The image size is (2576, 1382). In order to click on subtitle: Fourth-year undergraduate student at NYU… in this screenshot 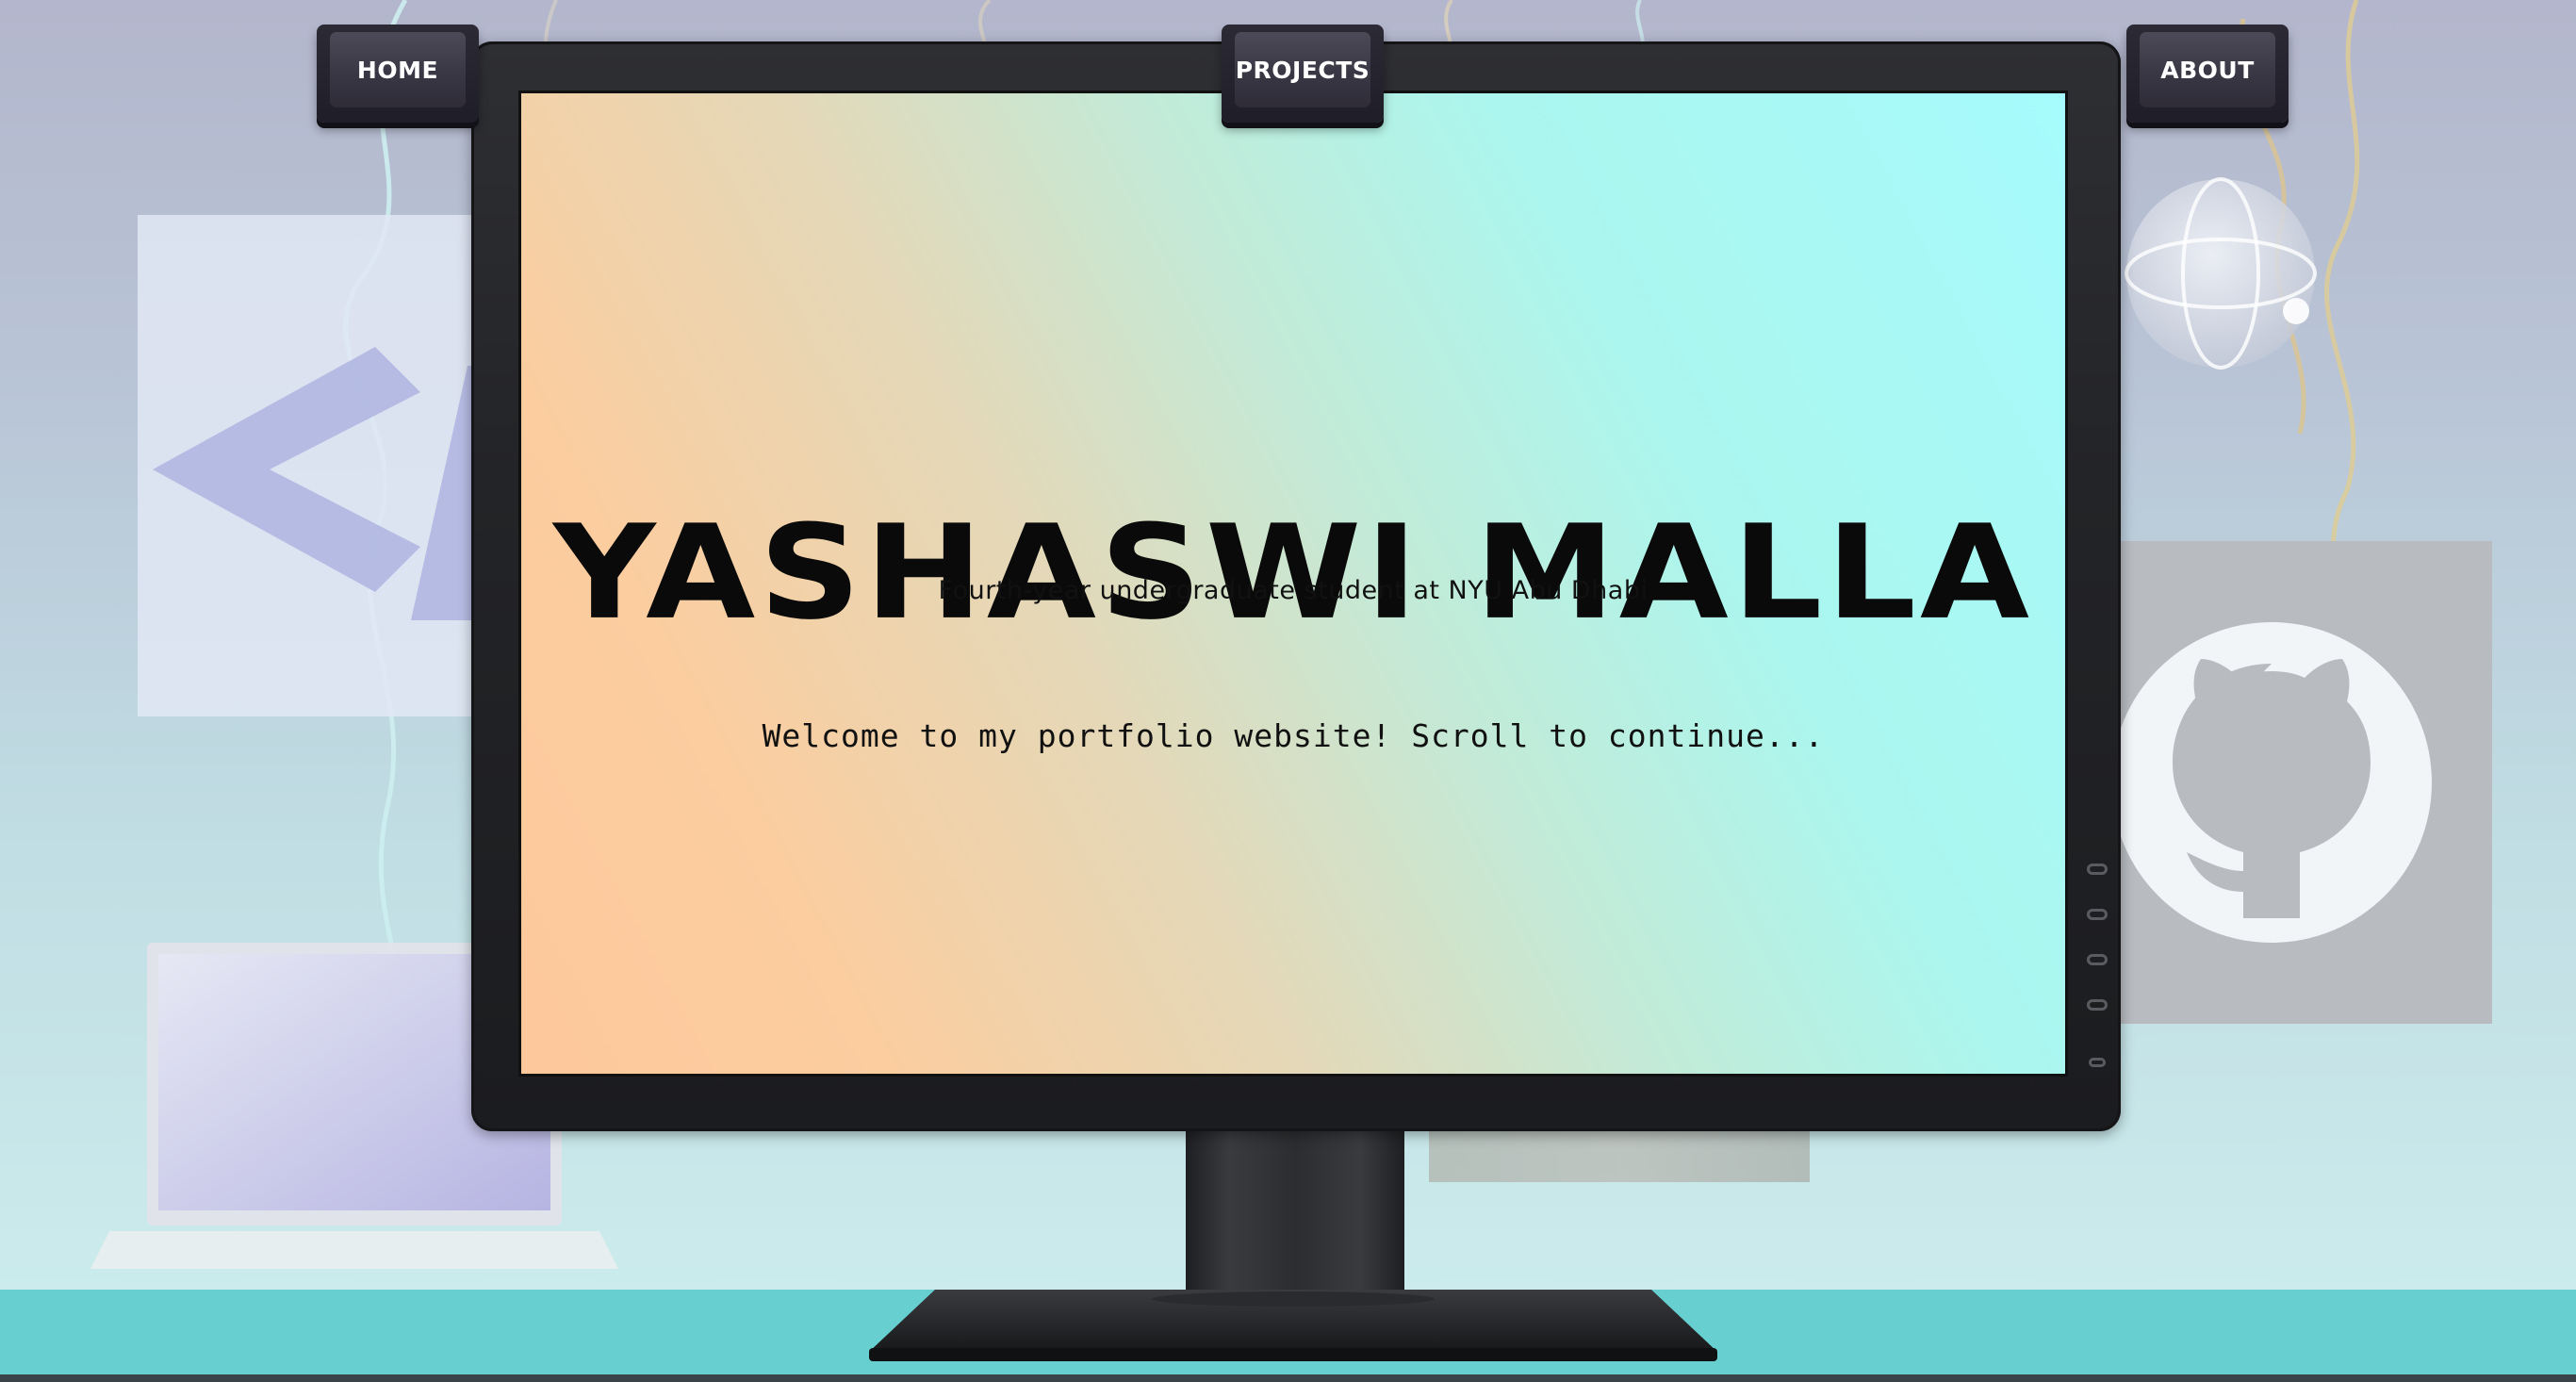, I will do `click(1293, 590)`.